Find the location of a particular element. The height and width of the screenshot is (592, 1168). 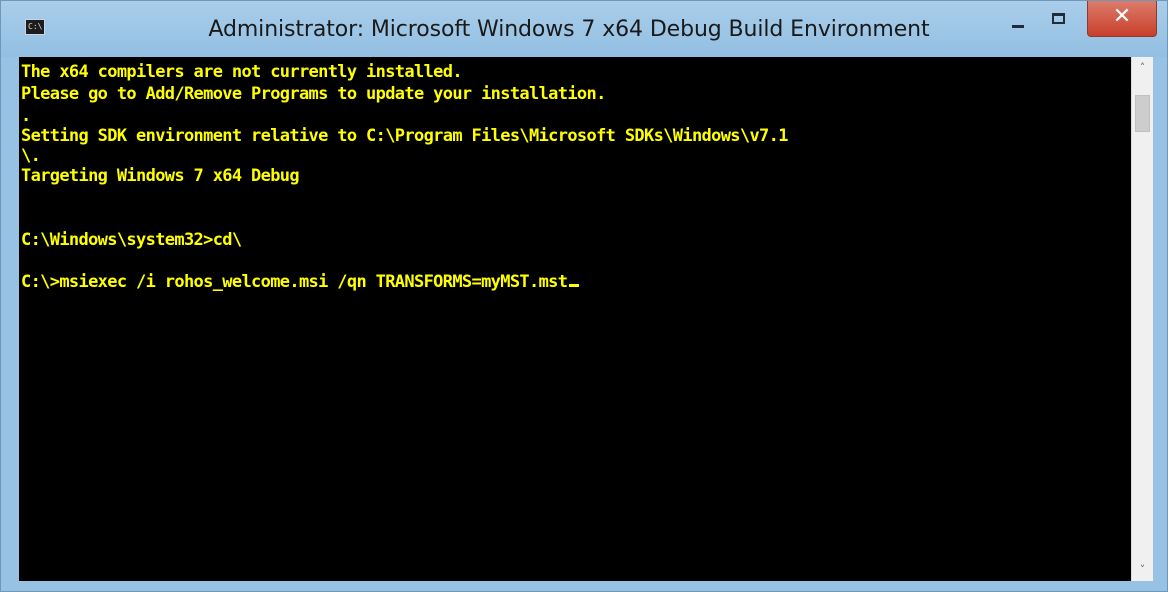

console-line: . is located at coordinates (26, 116).